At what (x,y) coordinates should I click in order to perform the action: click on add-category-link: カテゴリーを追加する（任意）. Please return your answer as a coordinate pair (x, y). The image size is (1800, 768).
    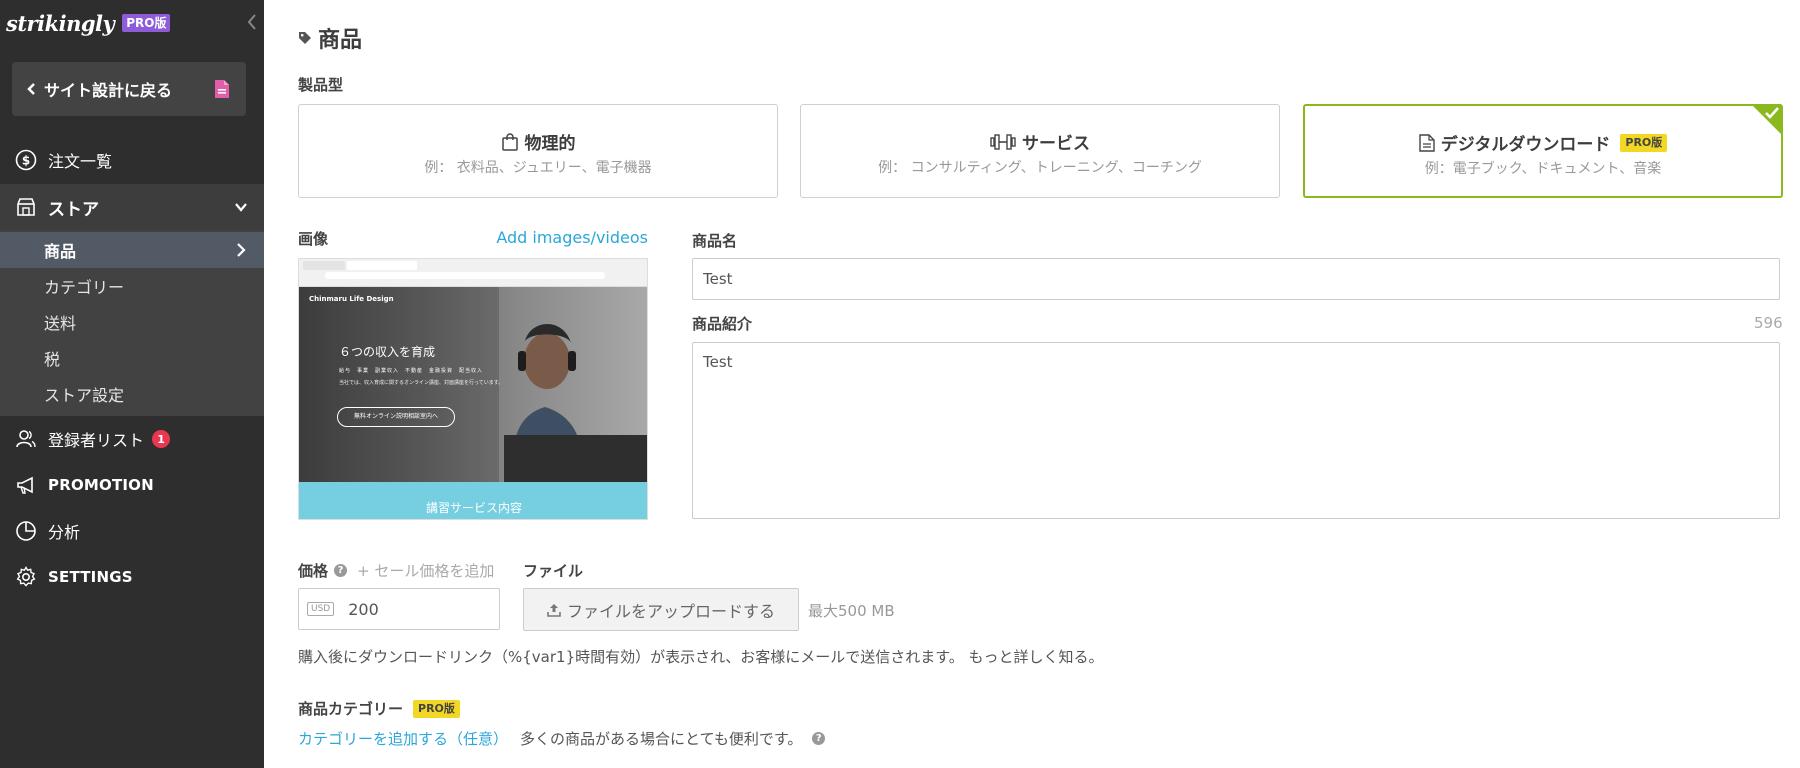
    Looking at the image, I should click on (403, 738).